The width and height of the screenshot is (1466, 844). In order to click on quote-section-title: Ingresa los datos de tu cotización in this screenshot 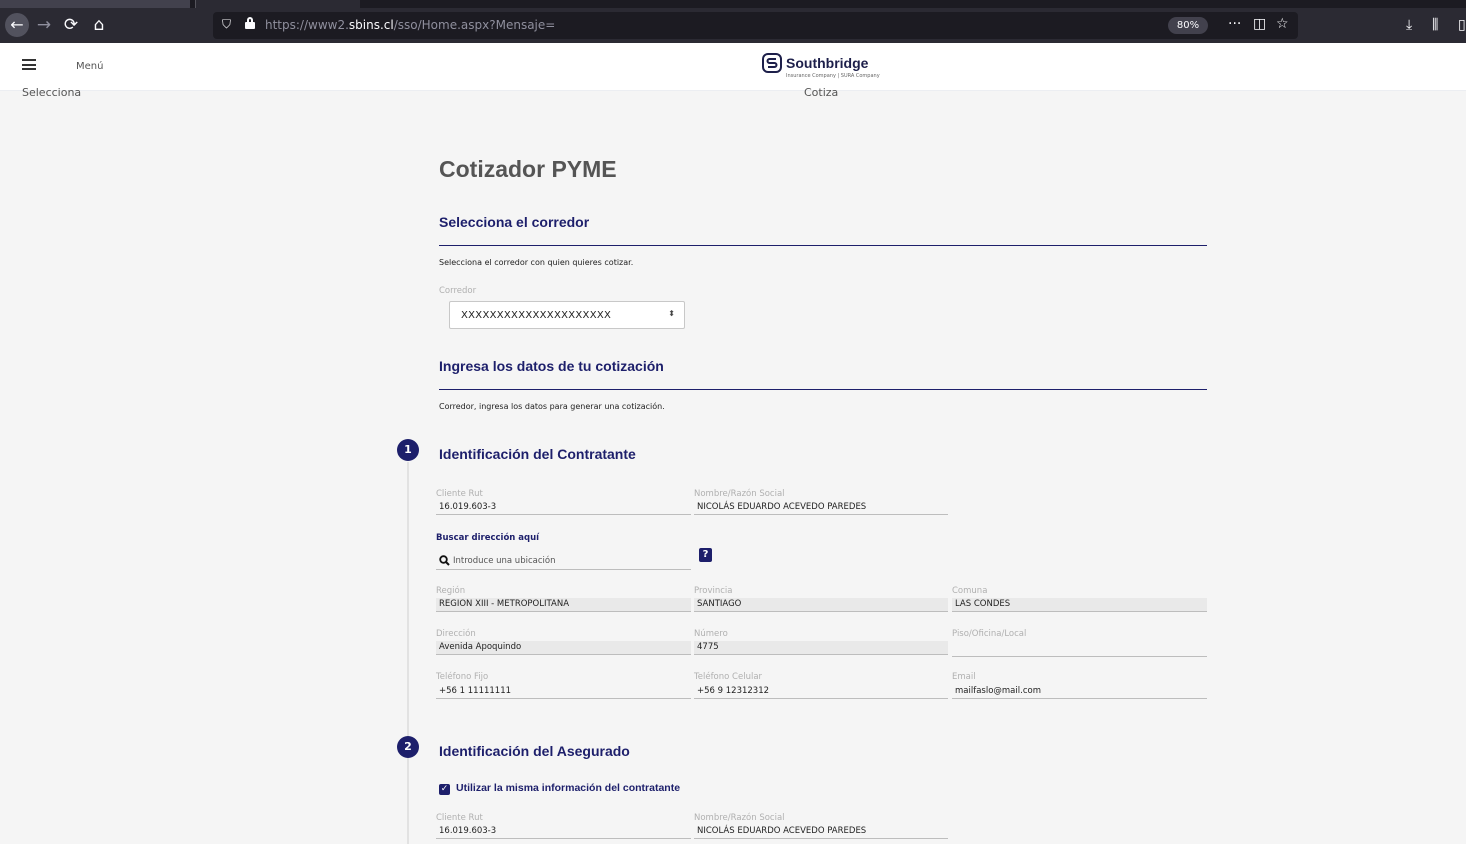, I will do `click(551, 366)`.